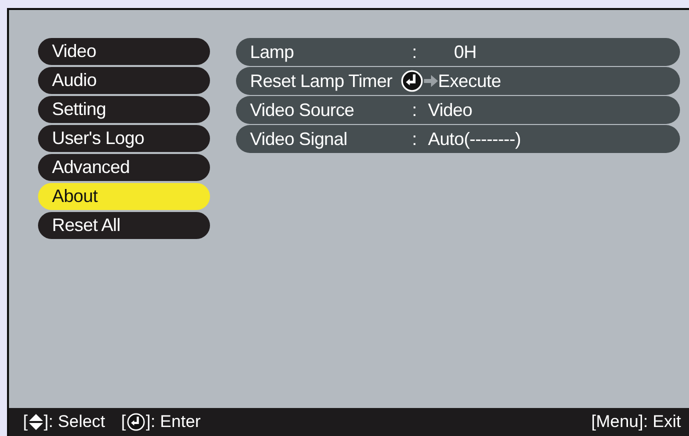 This screenshot has height=436, width=689. I want to click on menu-item: Reset All, so click(124, 225).